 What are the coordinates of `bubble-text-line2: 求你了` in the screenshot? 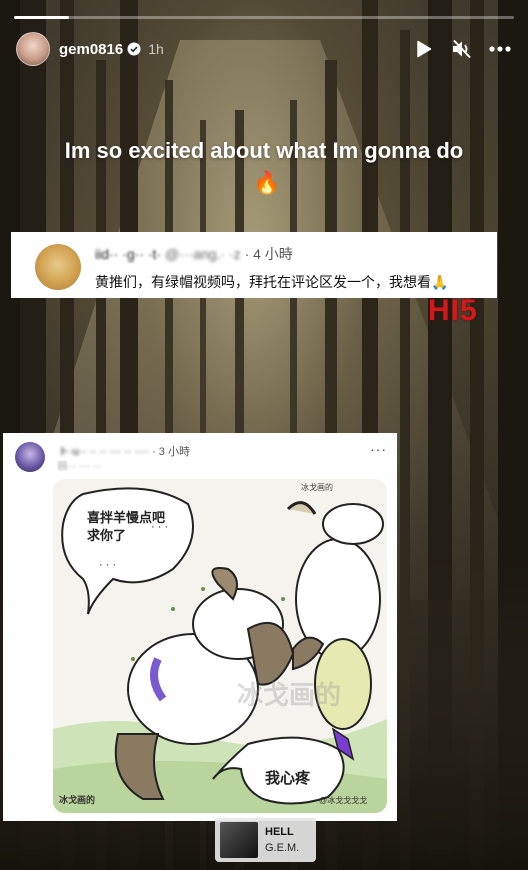 It's located at (107, 536).